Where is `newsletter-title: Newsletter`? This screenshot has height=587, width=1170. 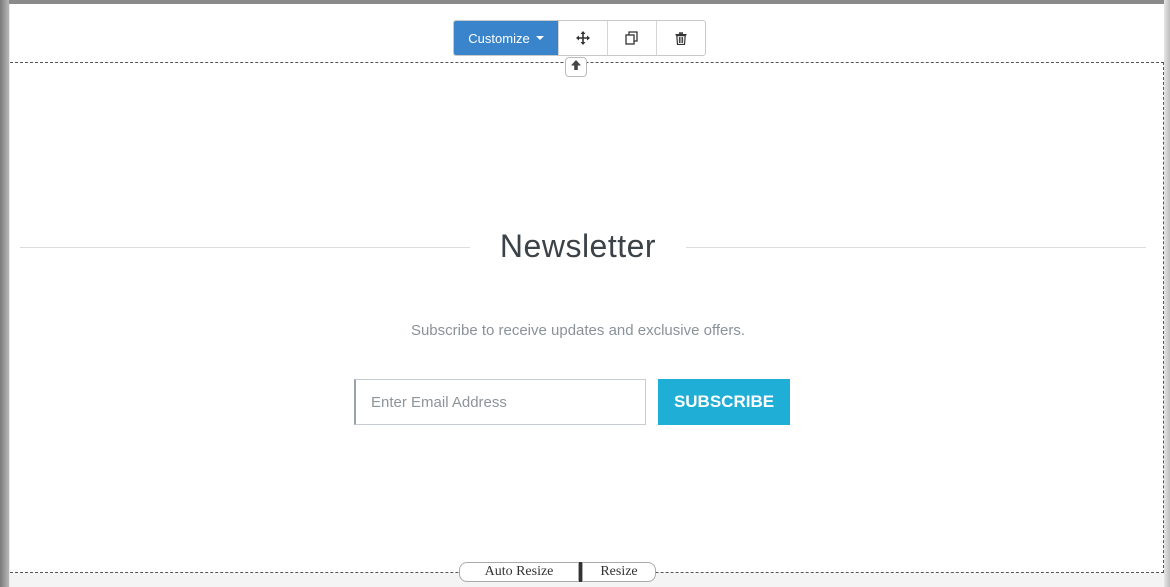 newsletter-title: Newsletter is located at coordinates (578, 246).